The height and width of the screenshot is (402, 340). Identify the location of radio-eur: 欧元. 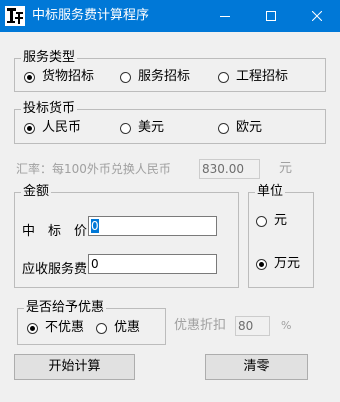
(240, 128).